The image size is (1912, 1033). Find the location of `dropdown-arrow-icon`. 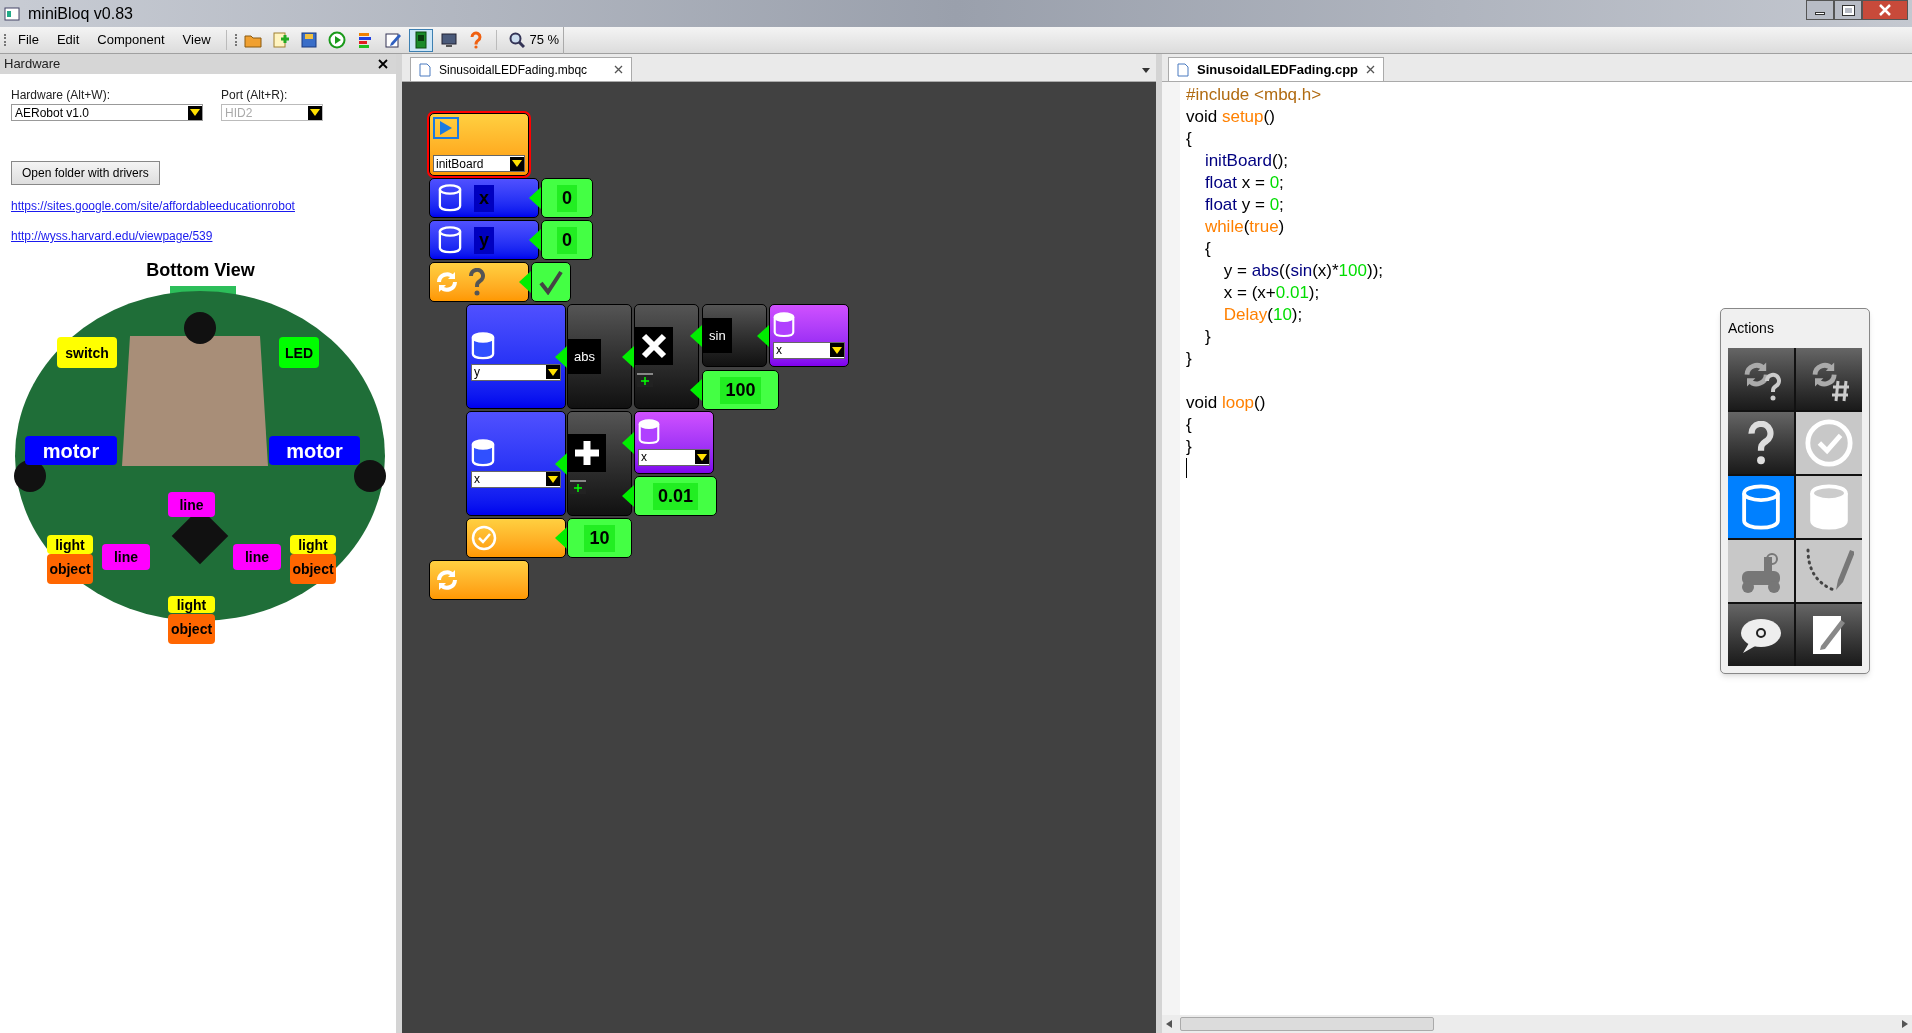

dropdown-arrow-icon is located at coordinates (1146, 70).